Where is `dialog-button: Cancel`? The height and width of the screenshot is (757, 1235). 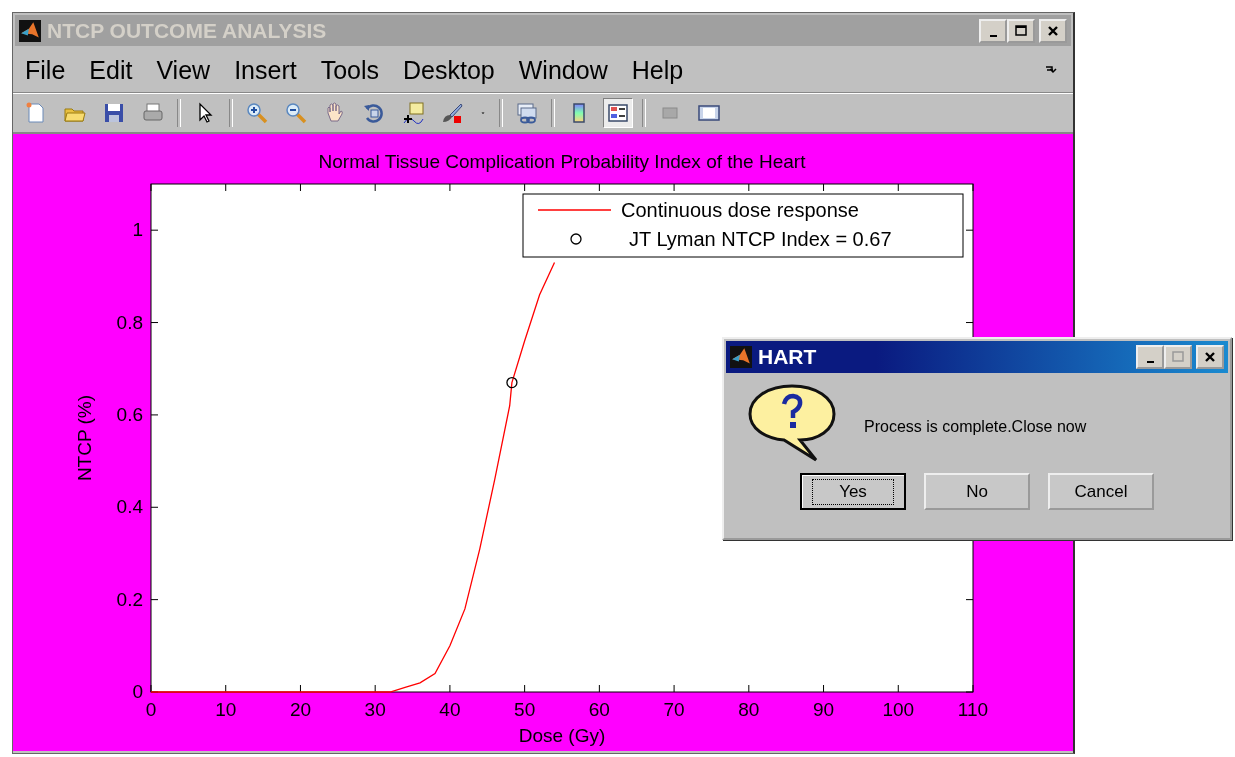
dialog-button: Cancel is located at coordinates (1101, 491).